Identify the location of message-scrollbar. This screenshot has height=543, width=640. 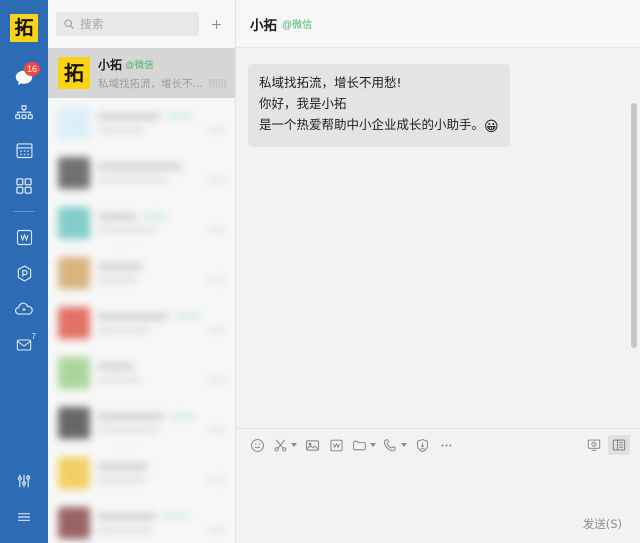
(634, 225).